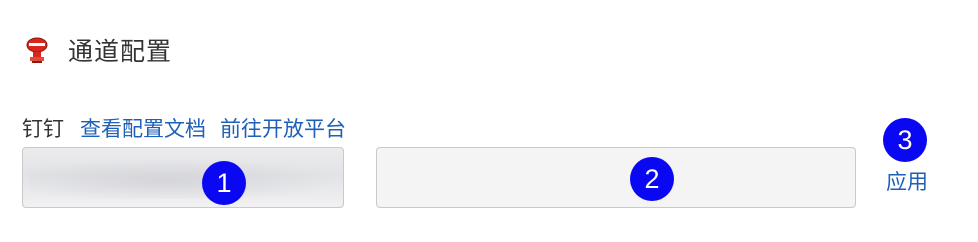 The width and height of the screenshot is (978, 242). I want to click on dingtalk-robot-icon, so click(37, 50).